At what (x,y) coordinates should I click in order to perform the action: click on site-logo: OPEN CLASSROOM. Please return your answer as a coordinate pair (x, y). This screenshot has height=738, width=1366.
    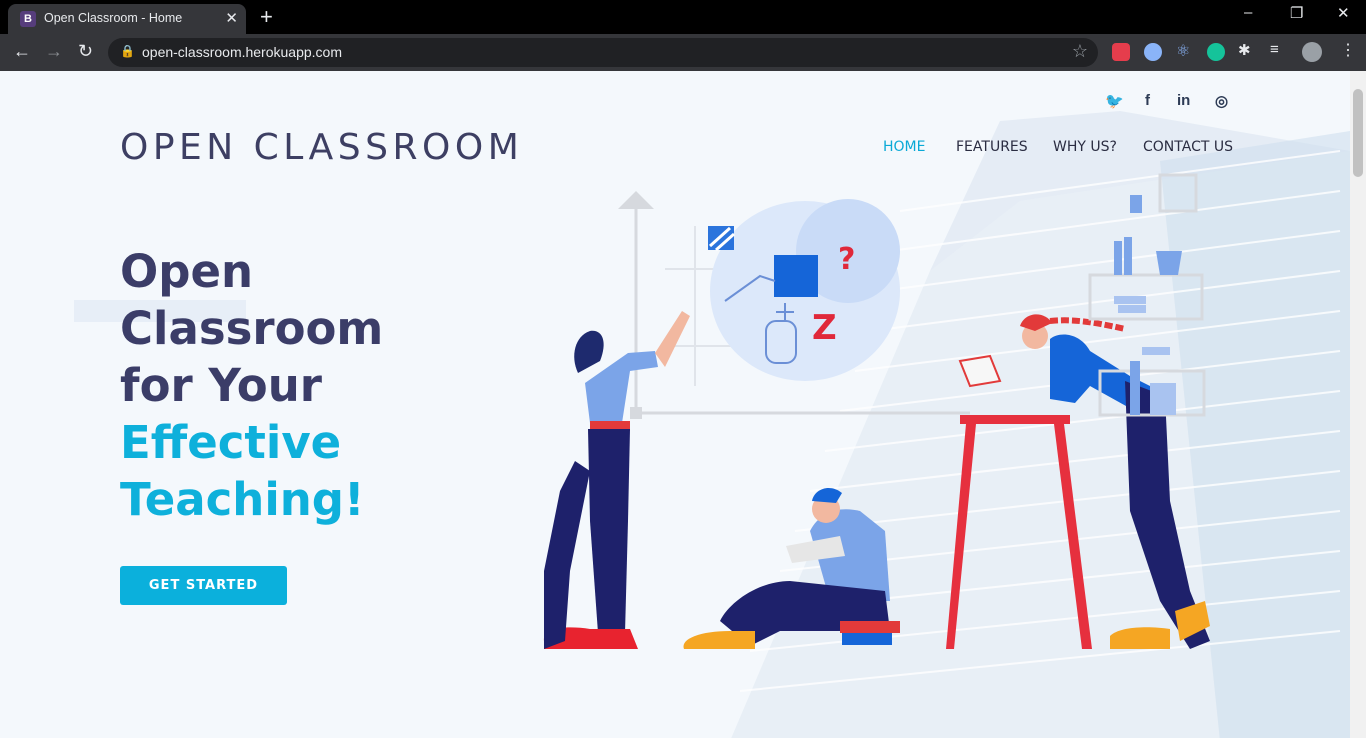
    Looking at the image, I should click on (321, 147).